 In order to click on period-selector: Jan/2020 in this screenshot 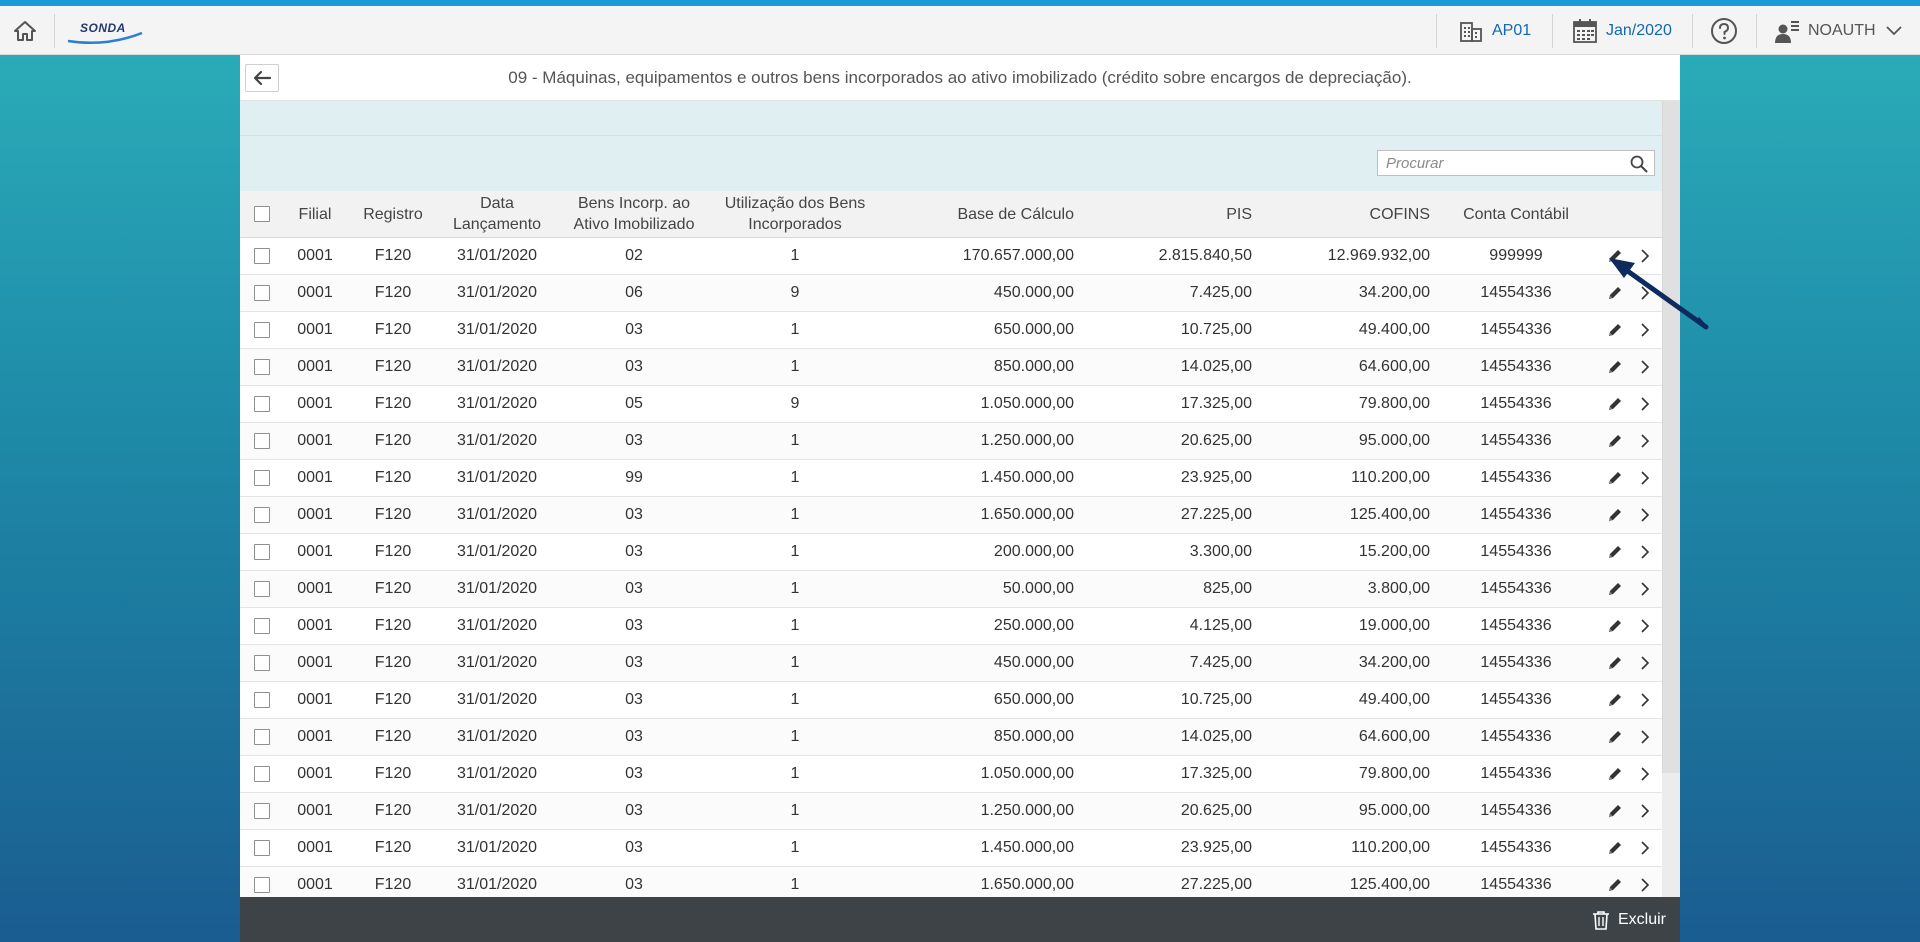, I will do `click(1622, 31)`.